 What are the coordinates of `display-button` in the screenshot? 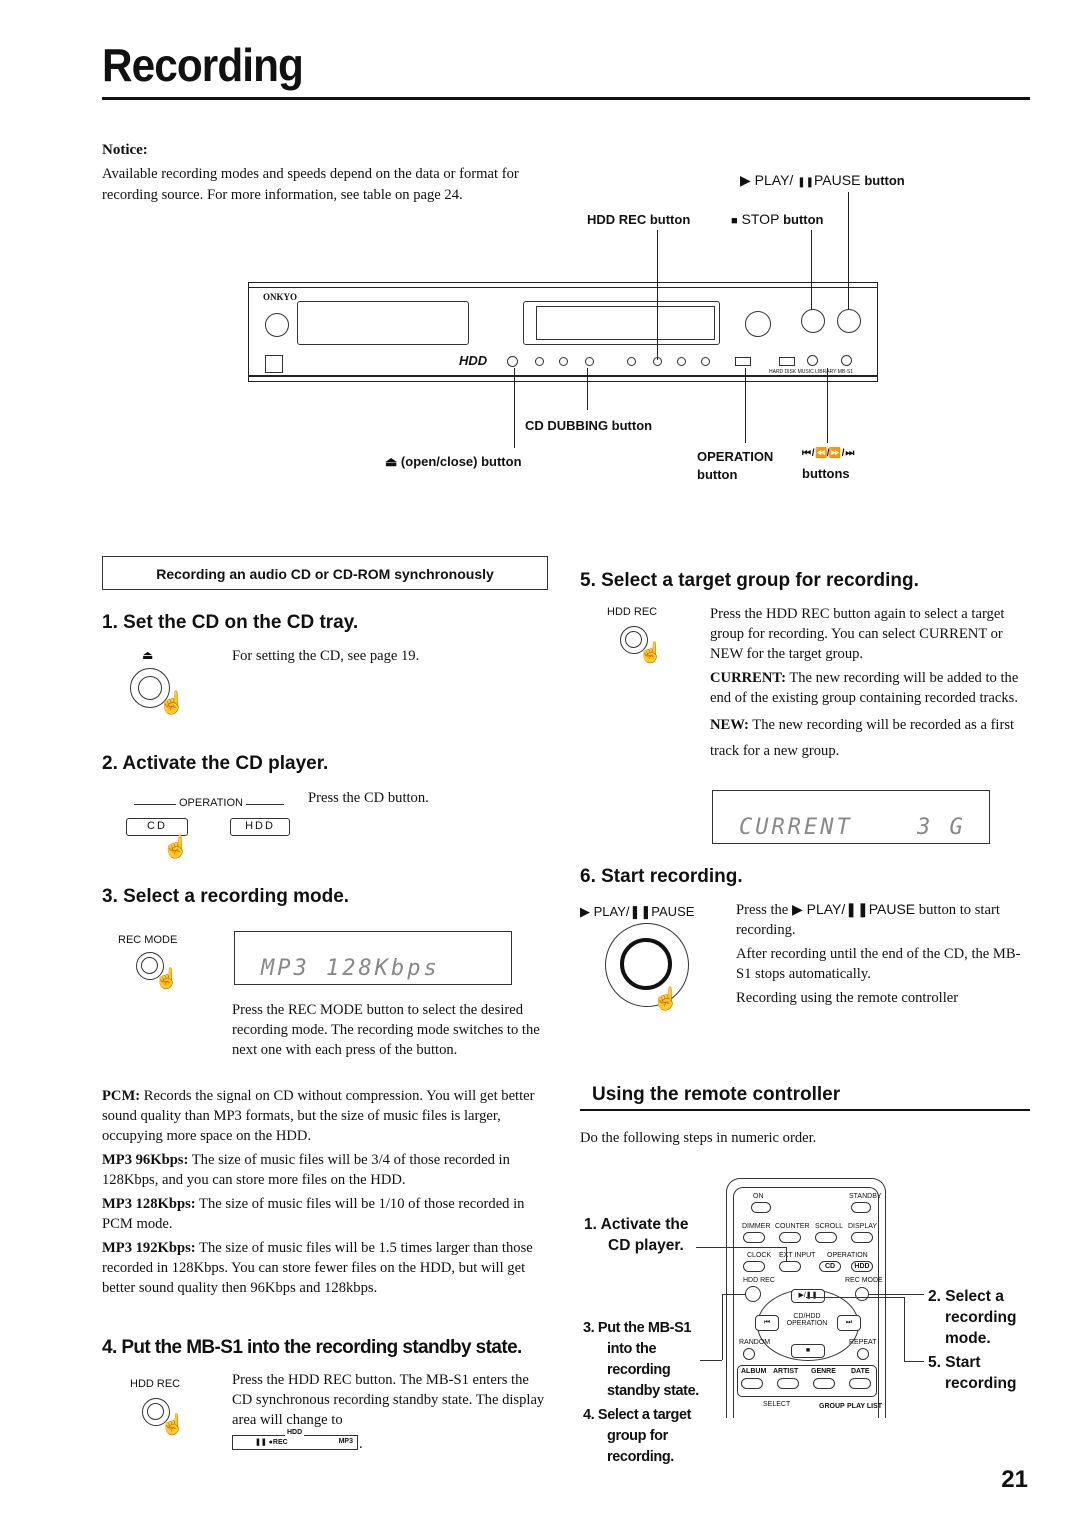 It's located at (539, 361).